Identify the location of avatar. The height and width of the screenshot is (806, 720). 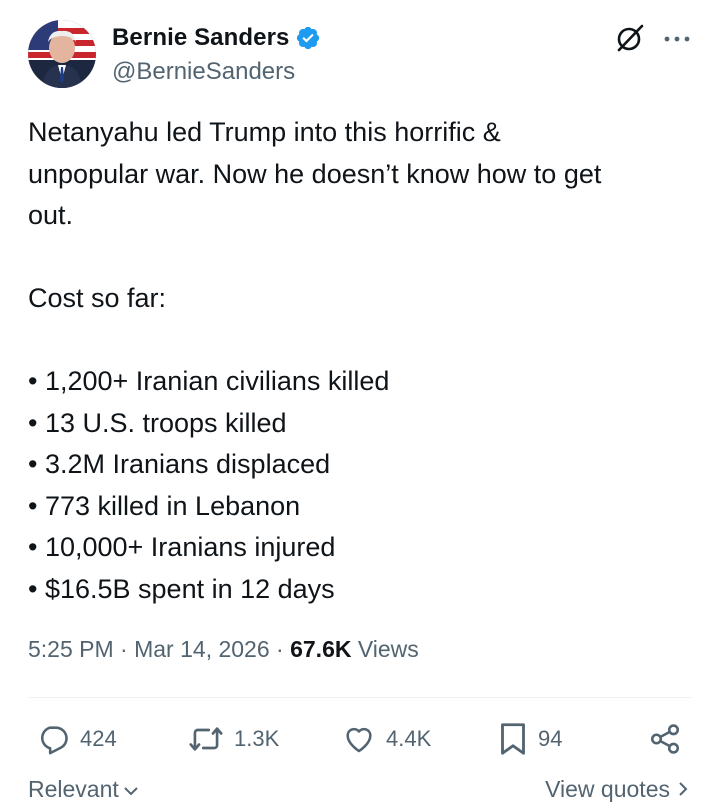
(62, 54).